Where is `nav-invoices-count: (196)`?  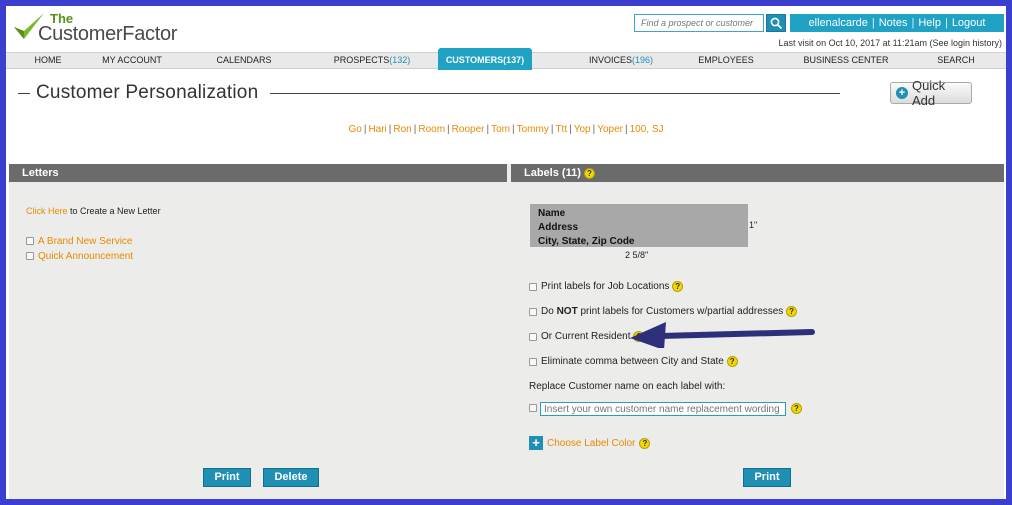
nav-invoices-count: (196) is located at coordinates (643, 60).